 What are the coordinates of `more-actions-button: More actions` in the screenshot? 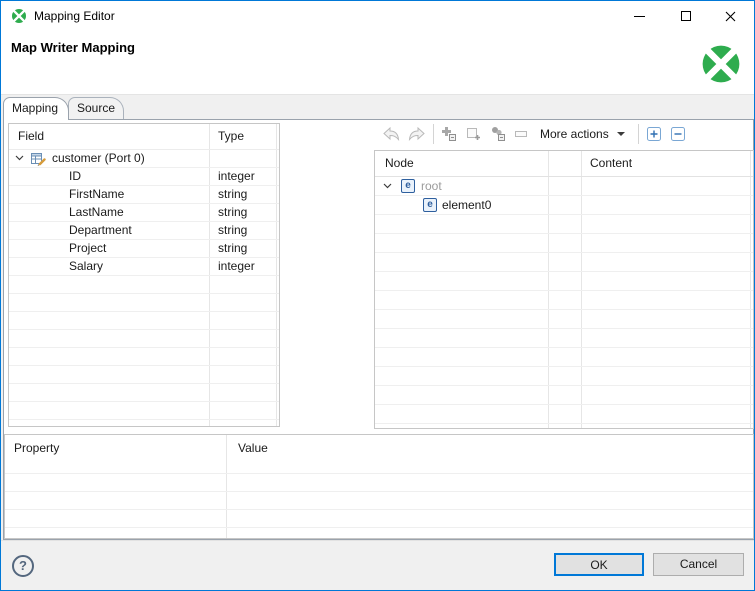 It's located at (582, 134).